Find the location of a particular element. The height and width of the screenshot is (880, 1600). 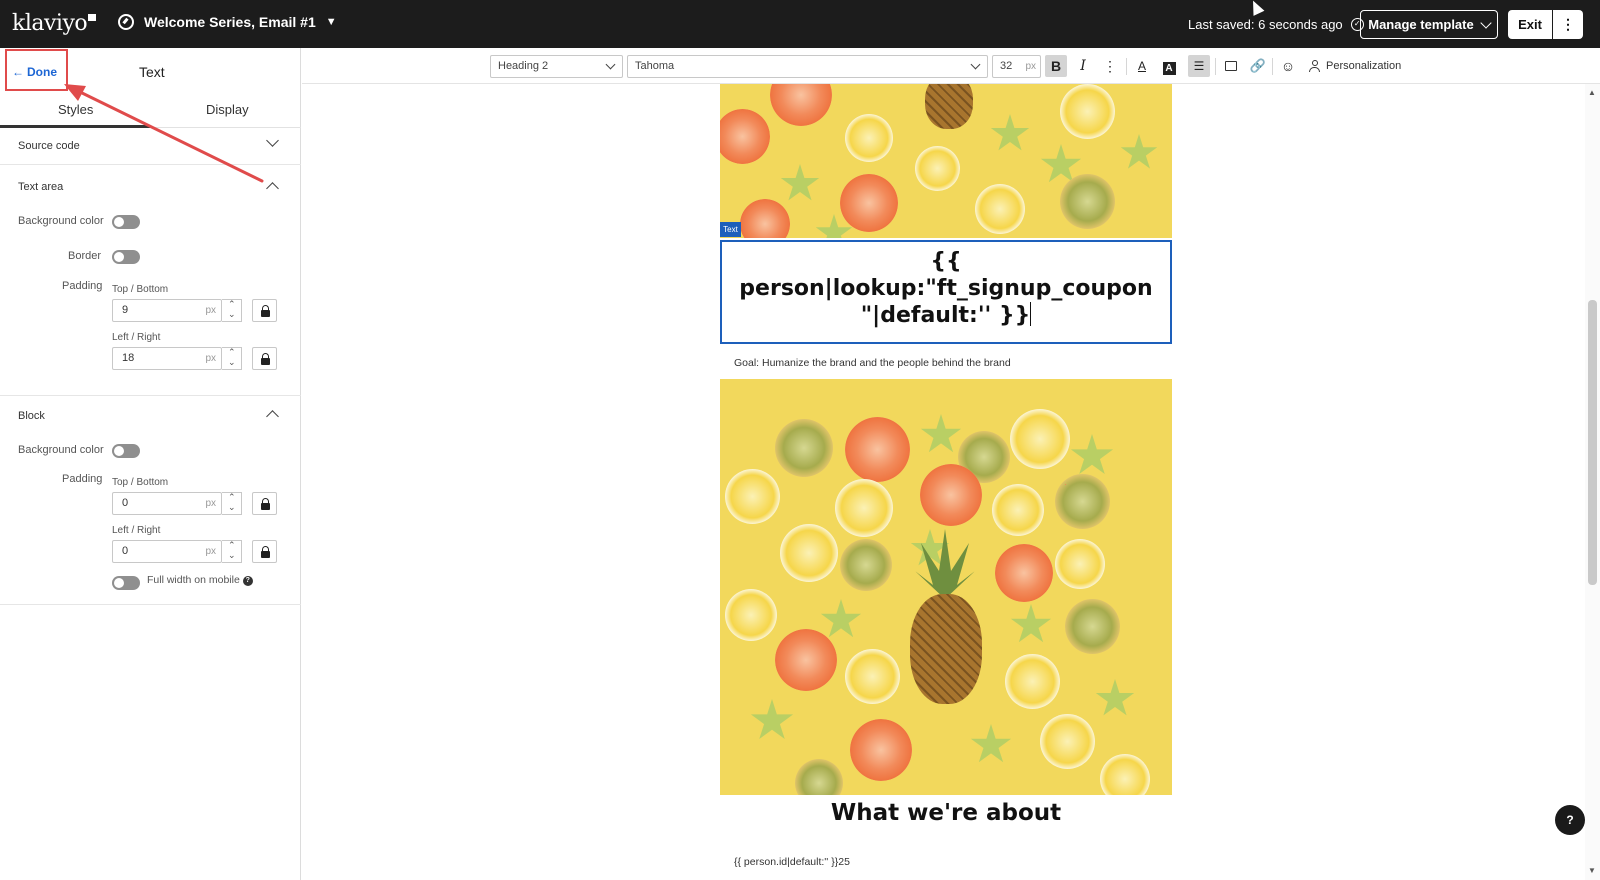

text-style-select: Heading 2 is located at coordinates (556, 66).